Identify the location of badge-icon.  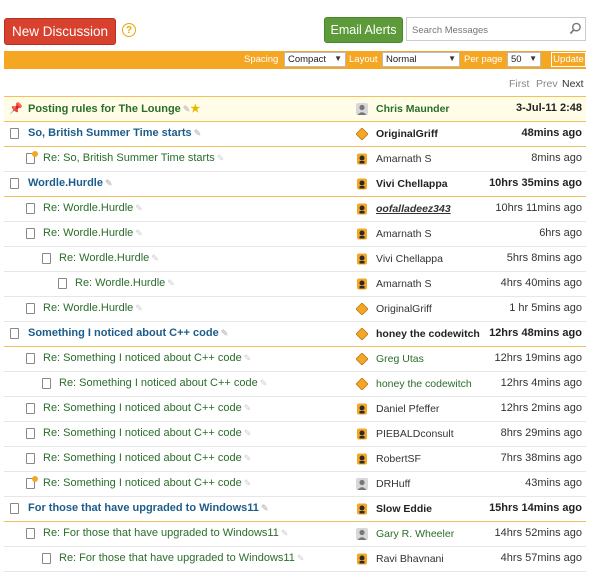
(362, 459).